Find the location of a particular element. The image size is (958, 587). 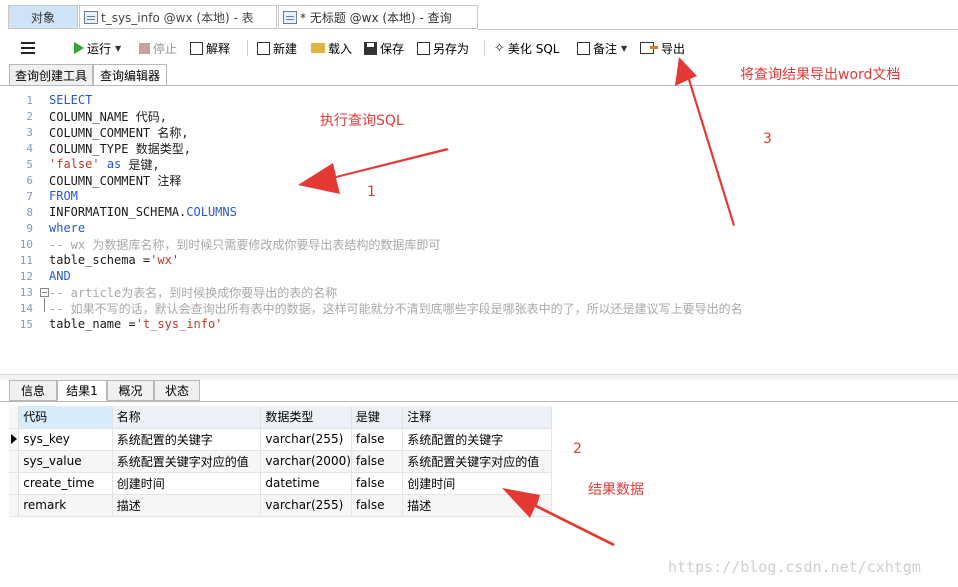

new-query-icon is located at coordinates (263, 48).